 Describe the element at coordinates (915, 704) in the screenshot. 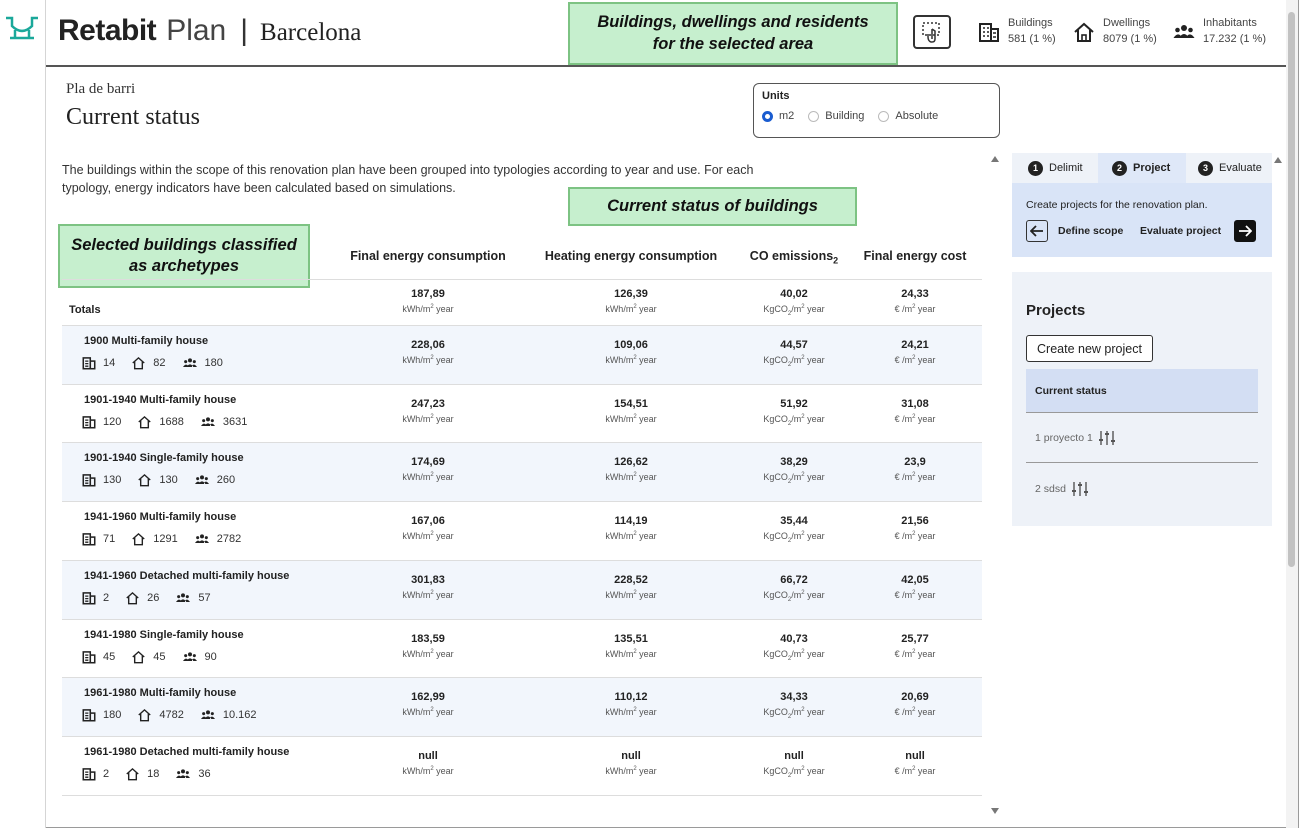

I see `cell-cost: 20,69 € /m2 year` at that location.